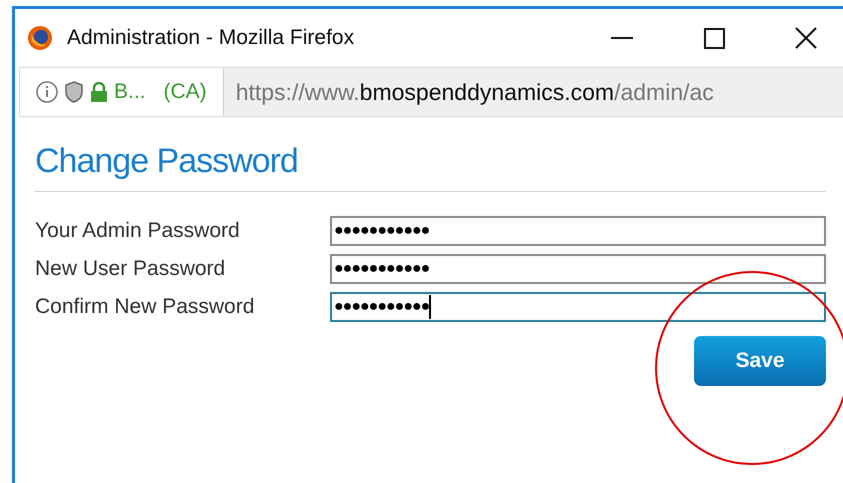 Image resolution: width=843 pixels, height=483 pixels. What do you see at coordinates (99, 92) in the screenshot?
I see `lock-icon` at bounding box center [99, 92].